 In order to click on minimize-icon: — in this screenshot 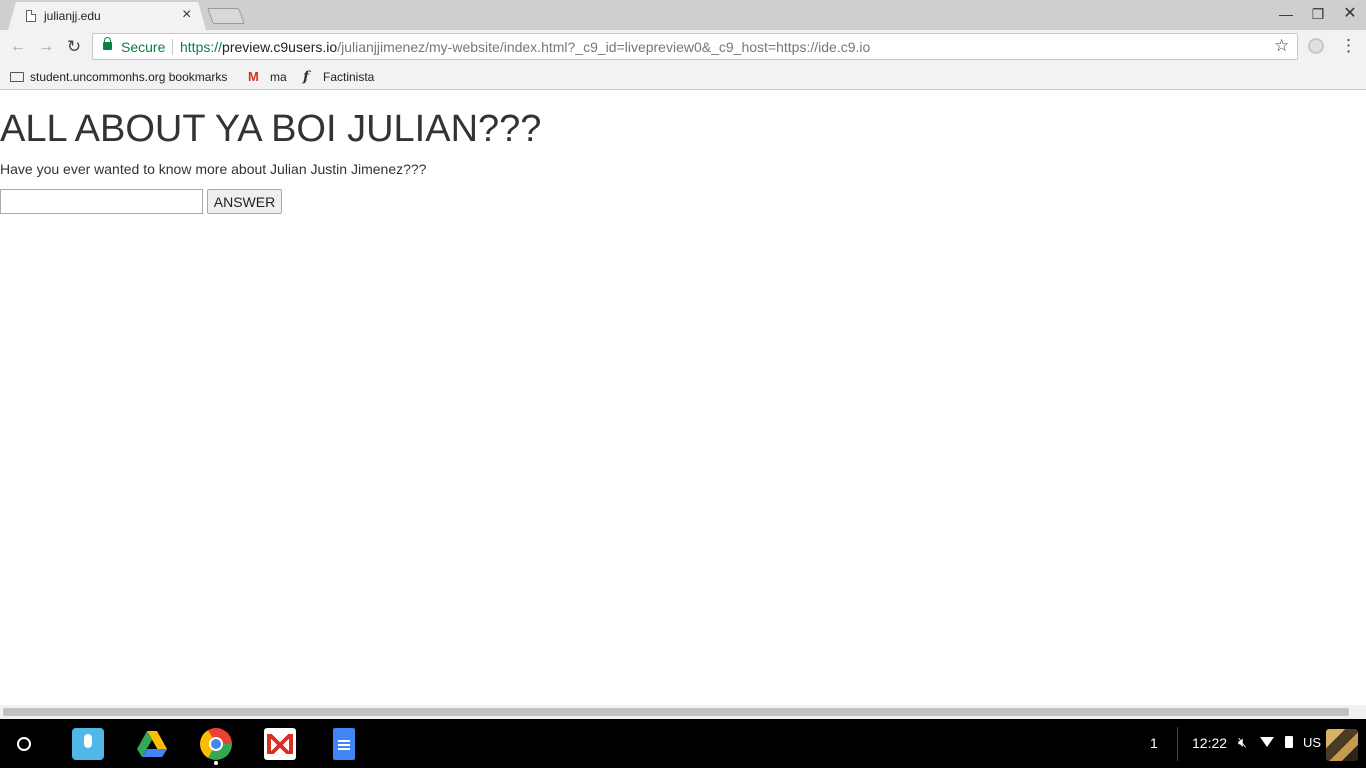, I will do `click(1286, 14)`.